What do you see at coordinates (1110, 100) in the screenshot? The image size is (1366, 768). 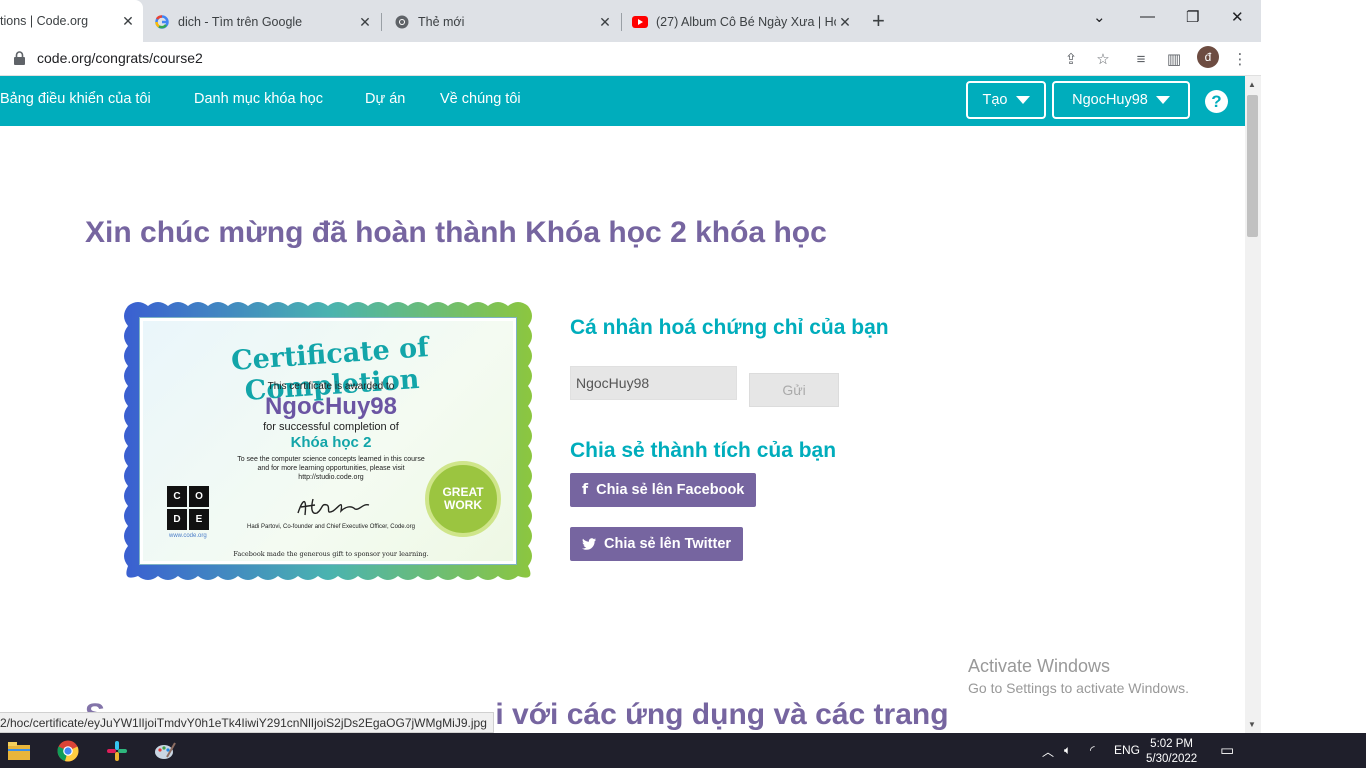 I see `user-label: NgocHuy98` at bounding box center [1110, 100].